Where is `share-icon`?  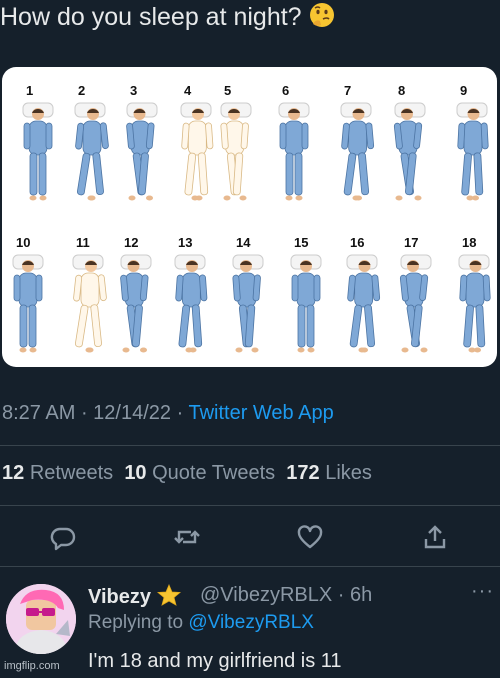 share-icon is located at coordinates (435, 537).